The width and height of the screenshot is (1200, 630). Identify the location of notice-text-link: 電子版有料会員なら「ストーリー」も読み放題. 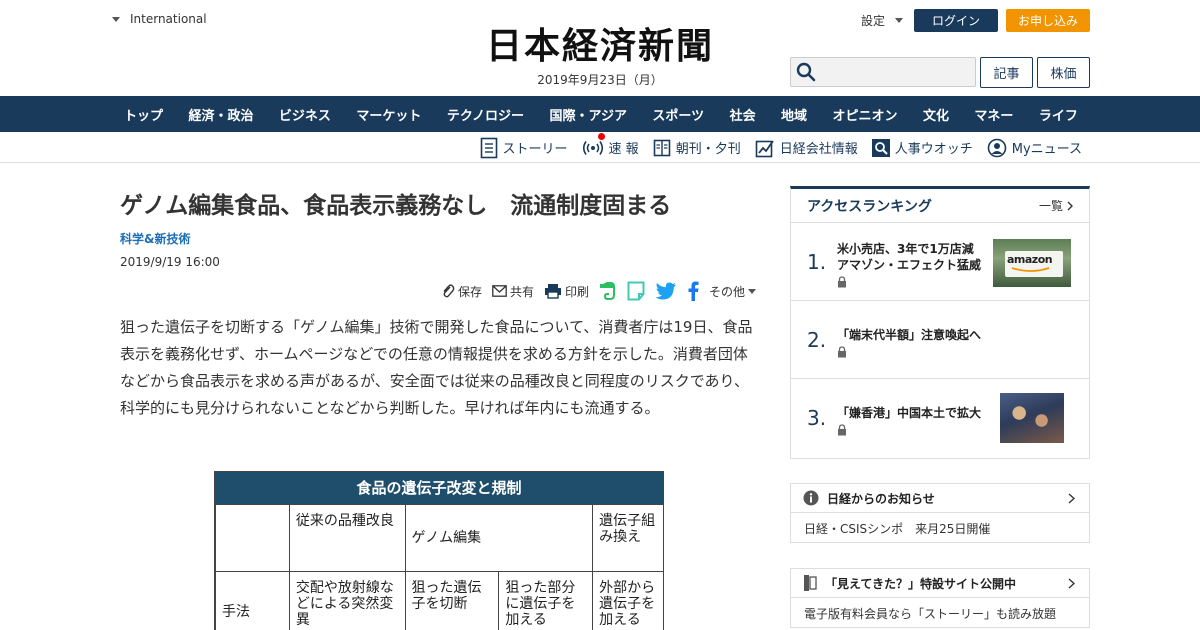
(940, 613).